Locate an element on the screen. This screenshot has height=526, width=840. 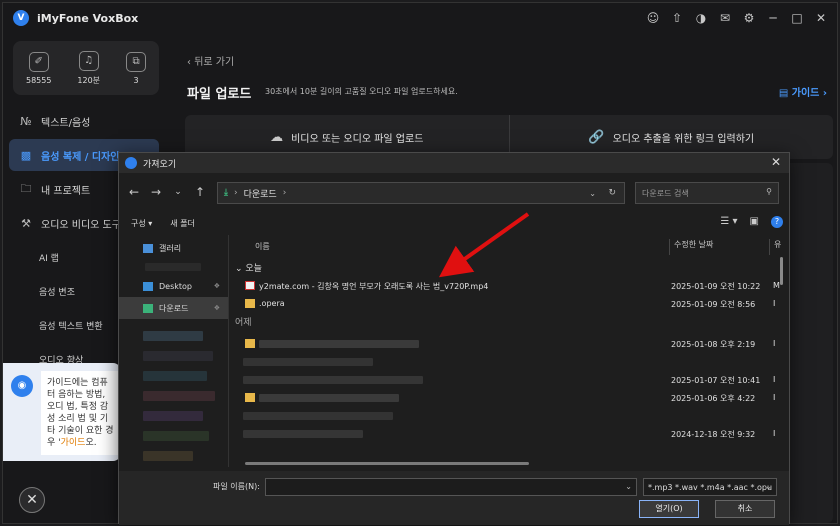
nav-item-gallery: 갤러리 is located at coordinates (173, 248).